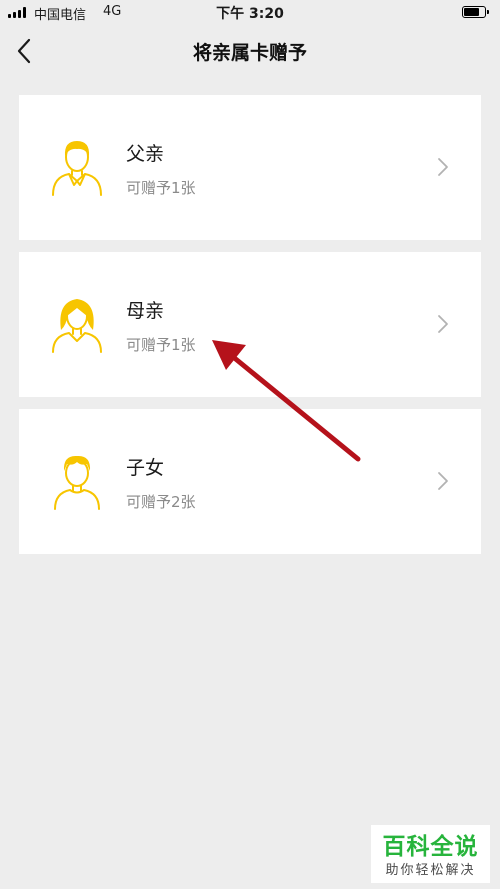  I want to click on battery-icon, so click(475, 12).